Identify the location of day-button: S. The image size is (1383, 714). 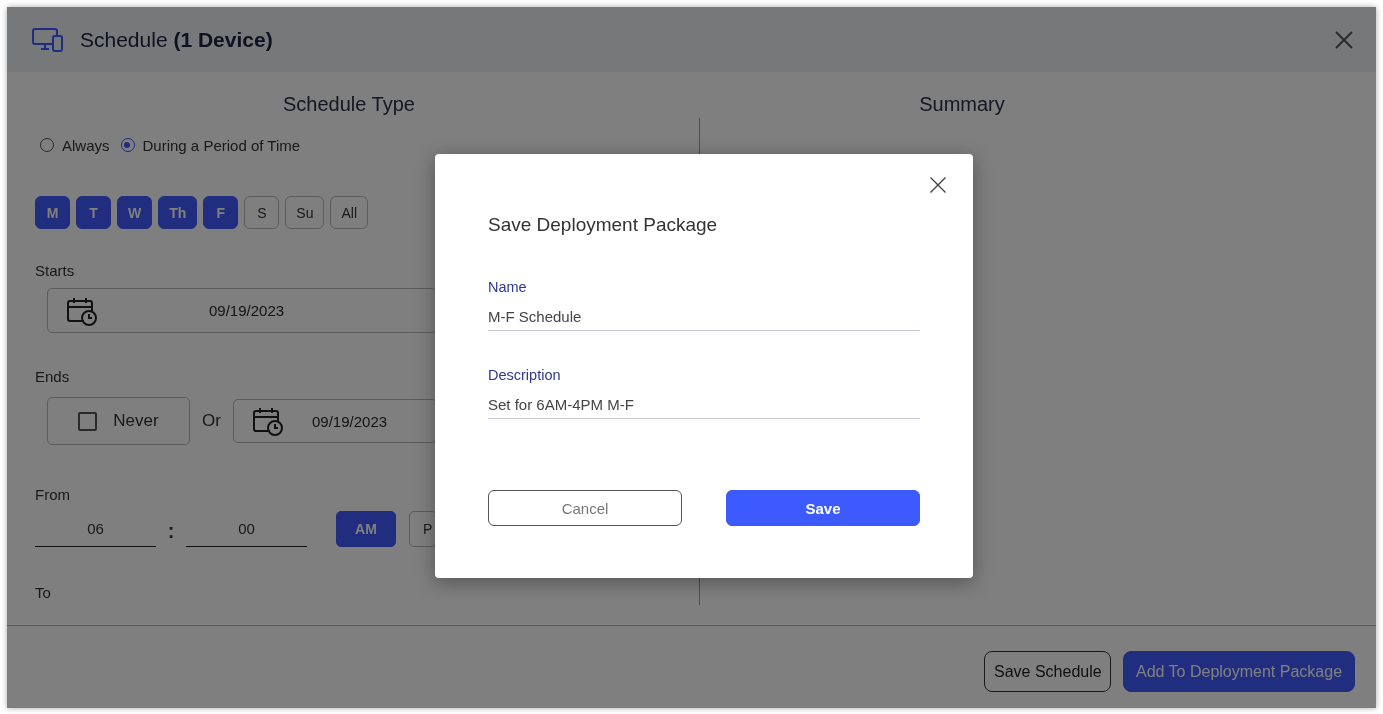
(262, 212).